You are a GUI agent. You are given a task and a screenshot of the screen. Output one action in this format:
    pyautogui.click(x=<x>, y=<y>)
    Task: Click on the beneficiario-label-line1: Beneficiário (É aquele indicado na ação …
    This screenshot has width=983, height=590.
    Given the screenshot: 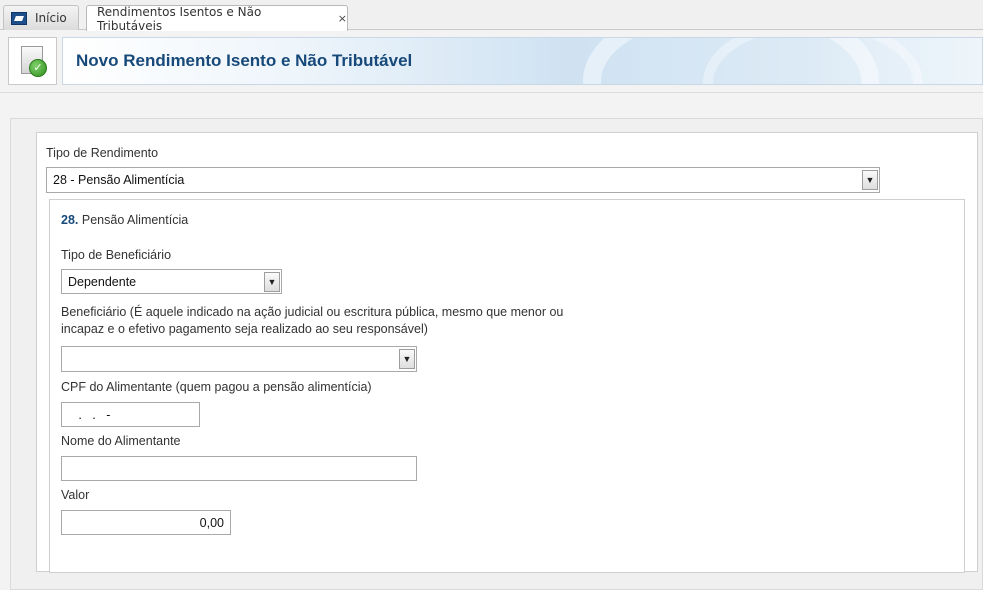 What is the action you would take?
    pyautogui.click(x=312, y=312)
    